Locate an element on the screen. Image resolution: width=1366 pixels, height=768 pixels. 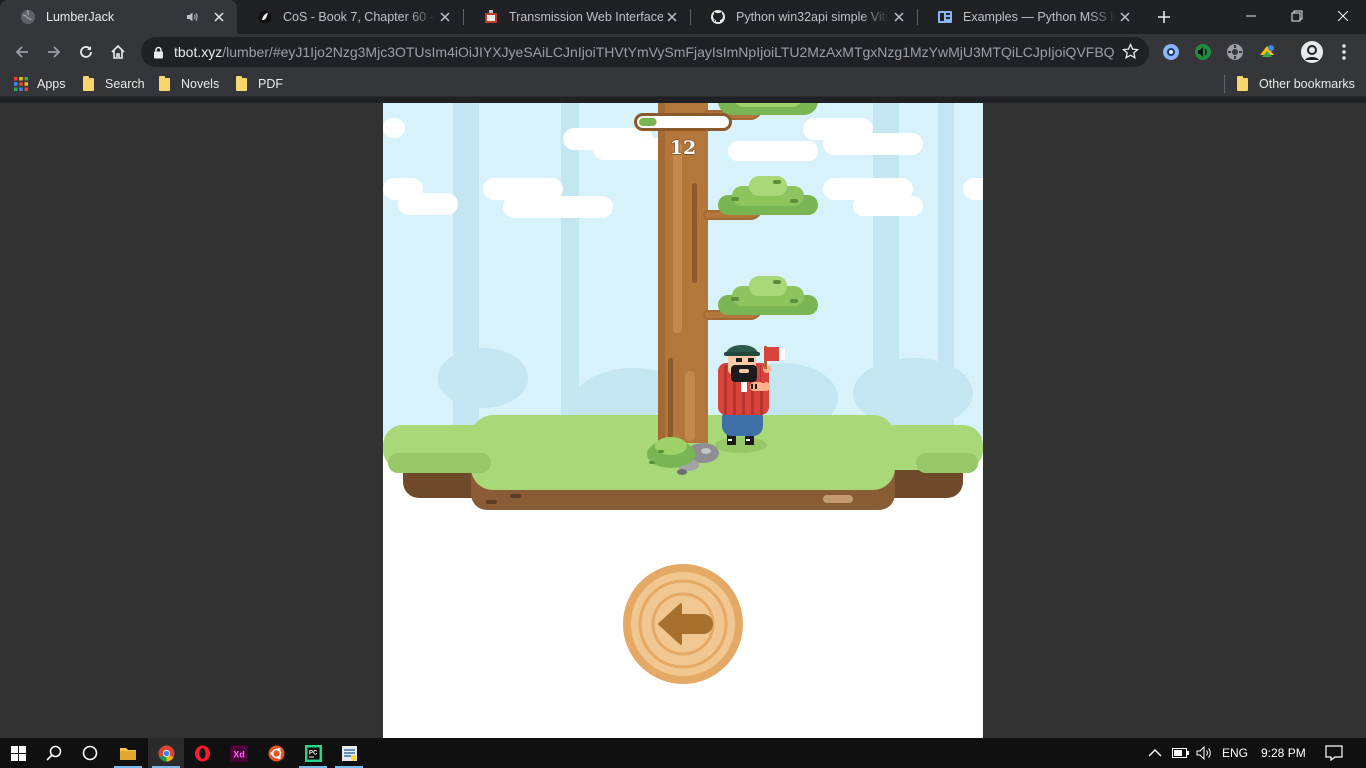
cortana-icon is located at coordinates (90, 753).